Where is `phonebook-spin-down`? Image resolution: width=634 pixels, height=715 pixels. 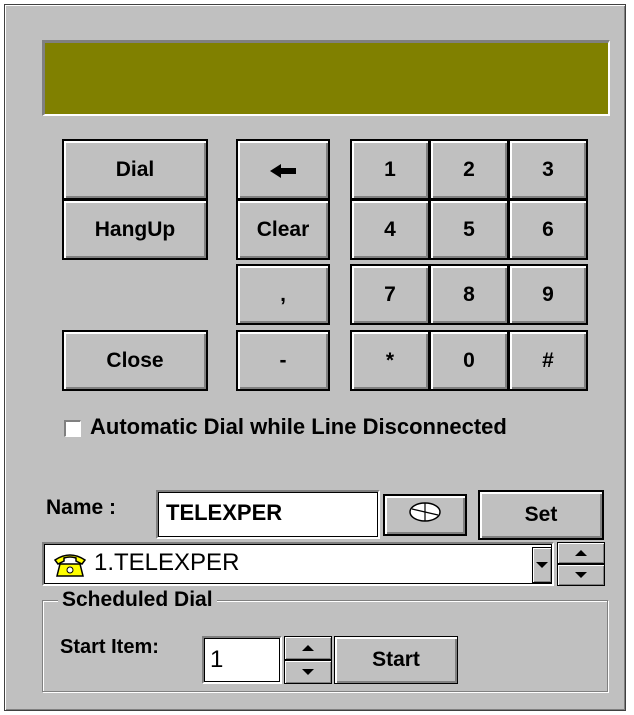
phonebook-spin-down is located at coordinates (581, 575).